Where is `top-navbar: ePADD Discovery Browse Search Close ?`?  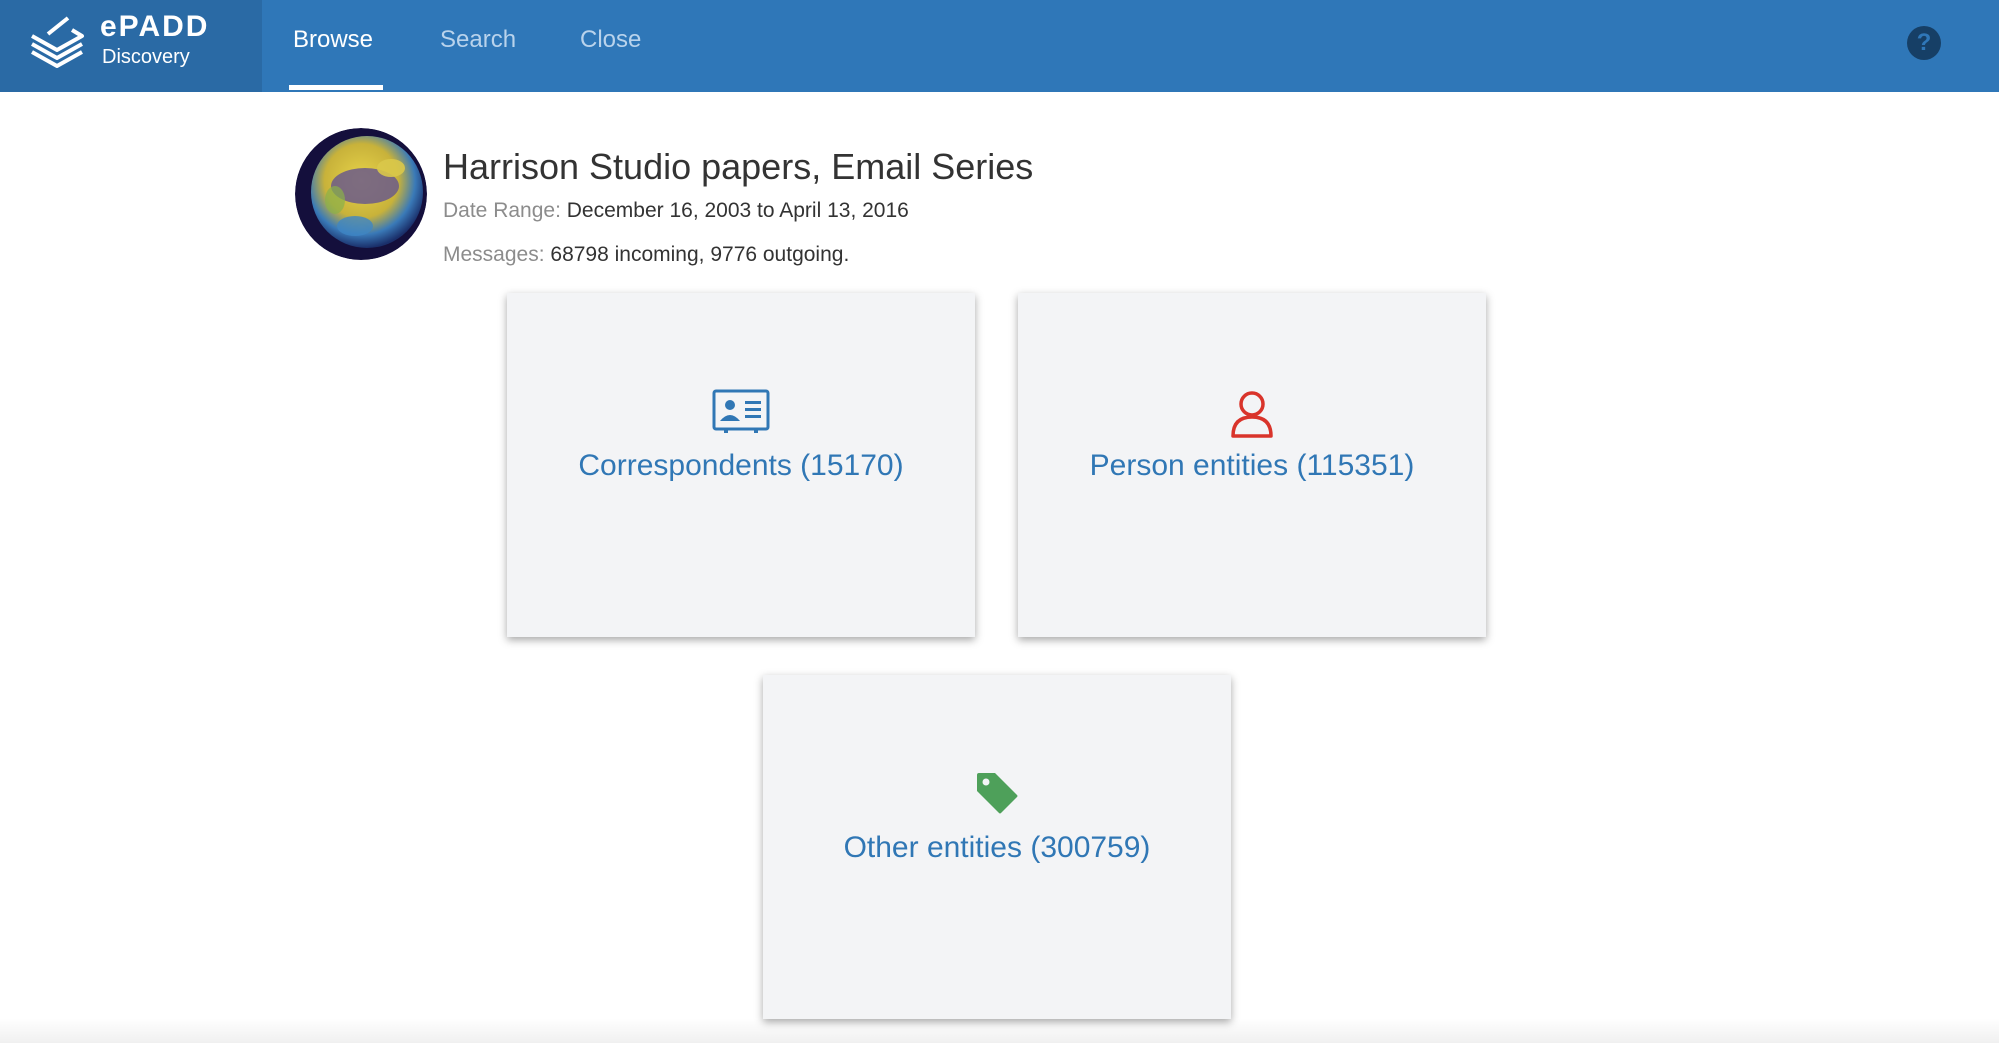 top-navbar: ePADD Discovery Browse Search Close ? is located at coordinates (999, 46).